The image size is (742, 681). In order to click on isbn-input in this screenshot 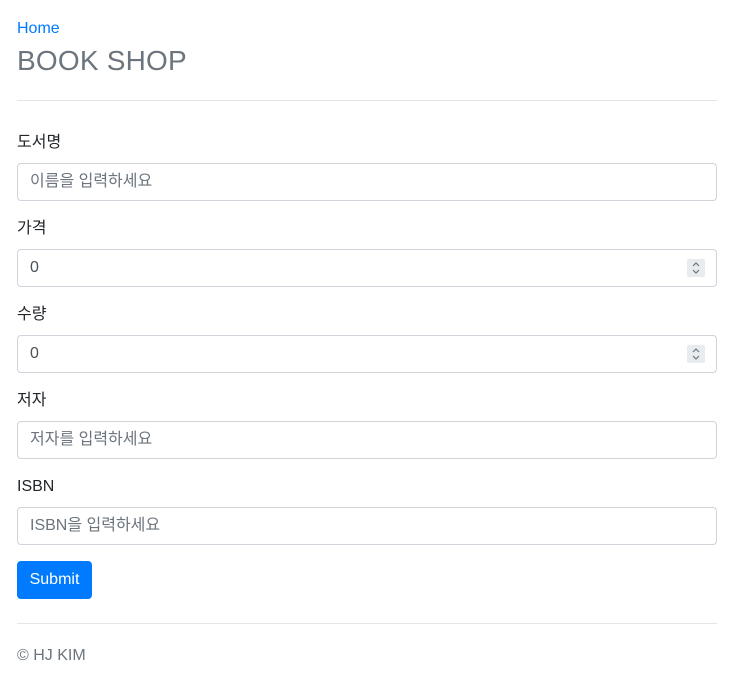, I will do `click(367, 526)`.